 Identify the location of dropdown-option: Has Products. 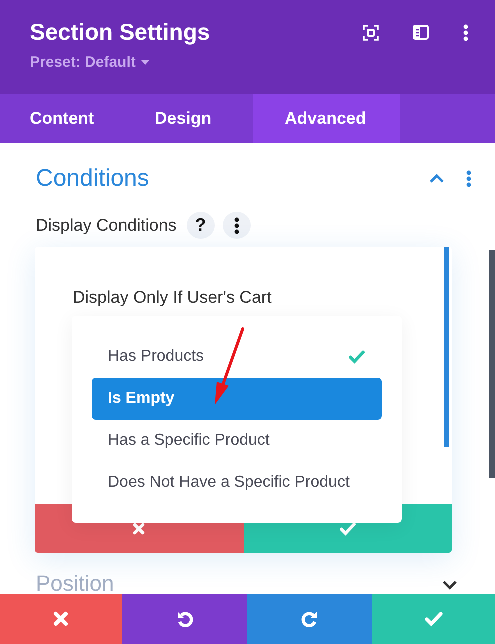
(237, 357).